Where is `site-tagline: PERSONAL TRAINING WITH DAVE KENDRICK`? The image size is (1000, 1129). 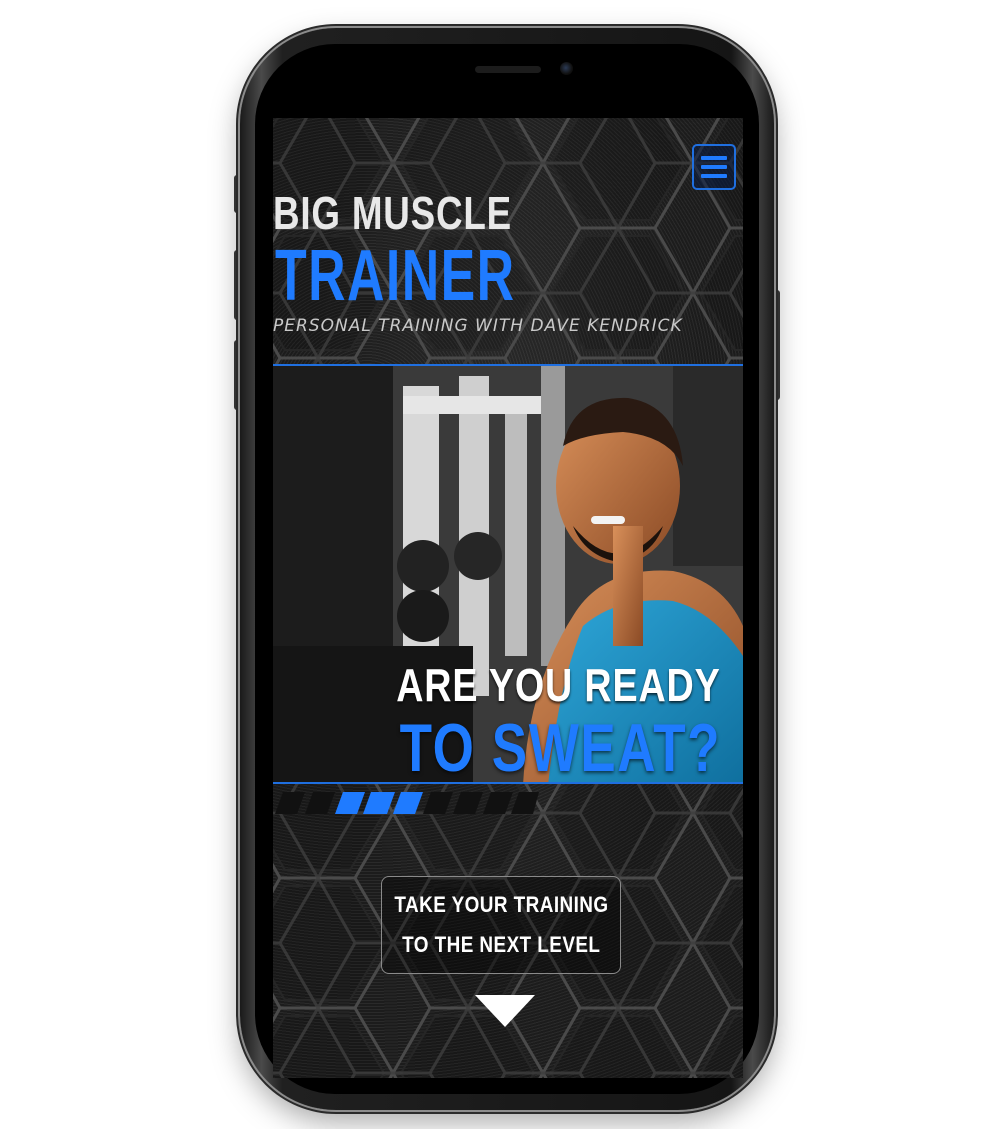
site-tagline: PERSONAL TRAINING WITH DAVE KENDRICK is located at coordinates (478, 326).